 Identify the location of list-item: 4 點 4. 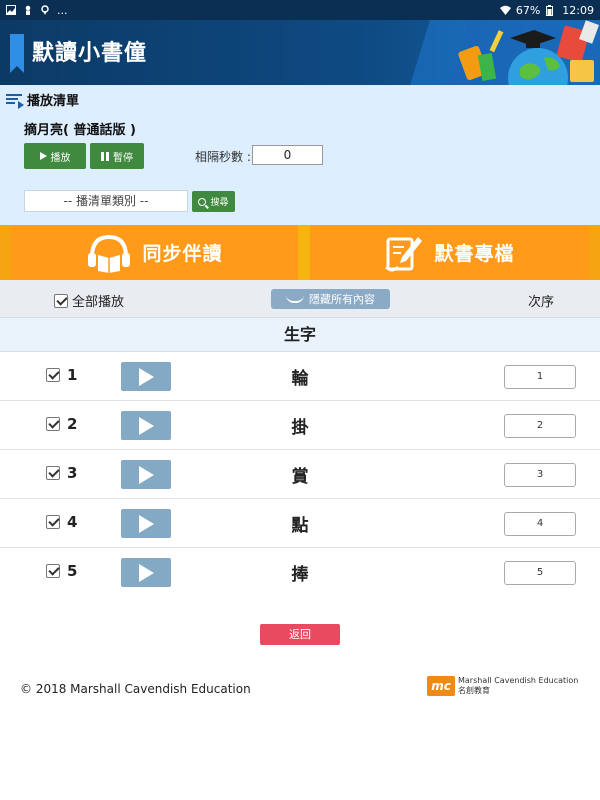
(300, 523).